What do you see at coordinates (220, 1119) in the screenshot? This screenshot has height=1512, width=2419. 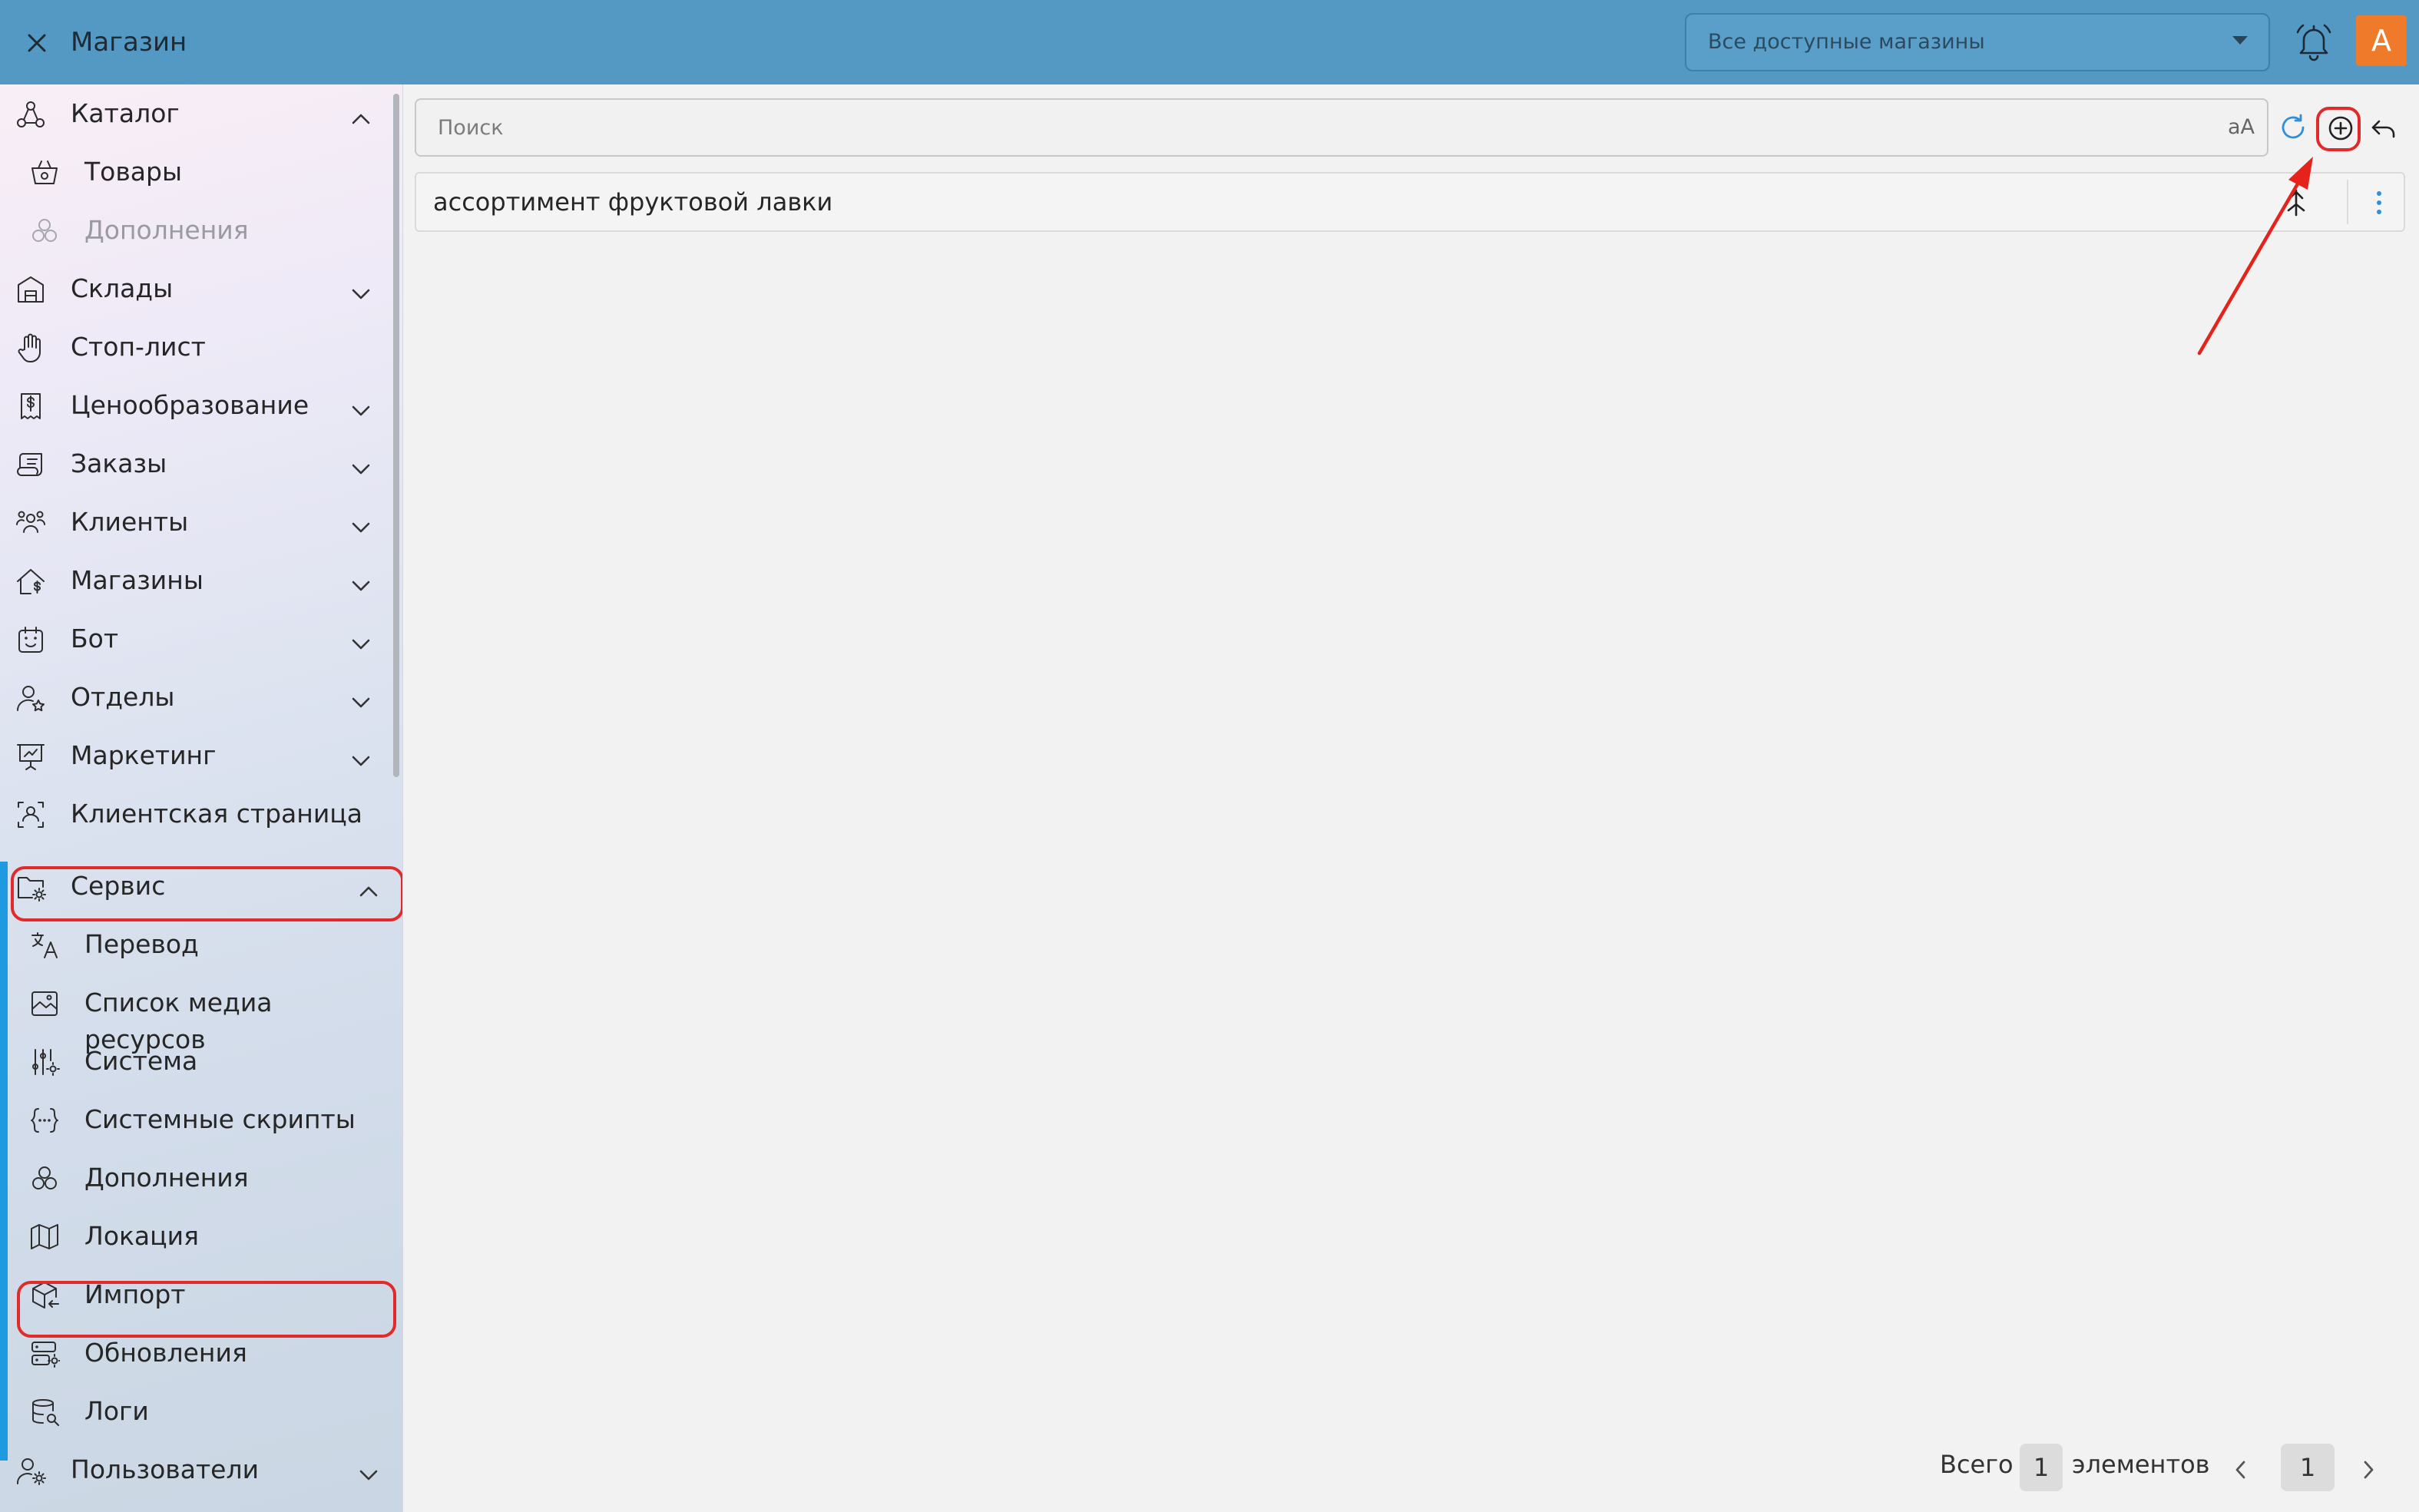 I see `sidebar-item-label: Системные скрипты` at bounding box center [220, 1119].